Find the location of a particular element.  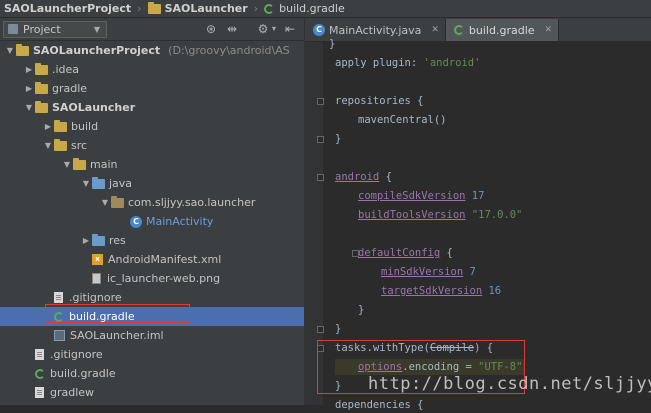

tree-item-label: res is located at coordinates (117, 240).